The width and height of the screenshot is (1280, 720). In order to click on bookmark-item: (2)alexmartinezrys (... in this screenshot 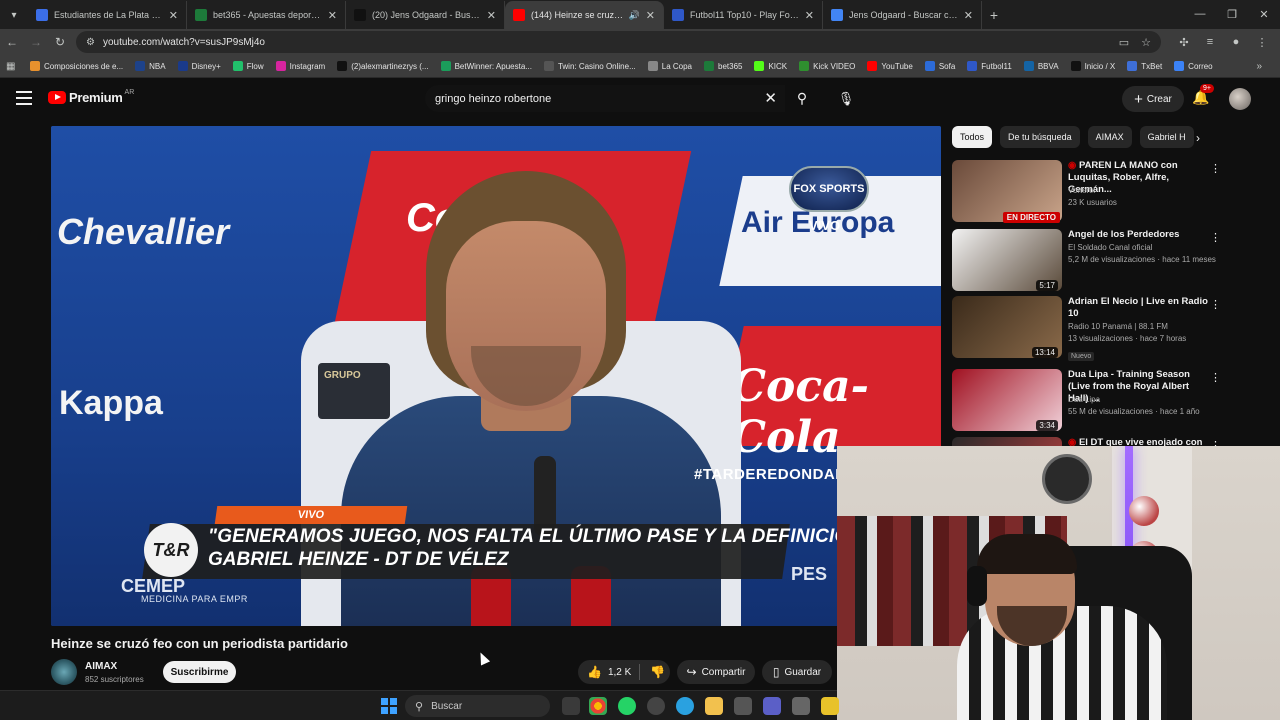, I will do `click(383, 66)`.